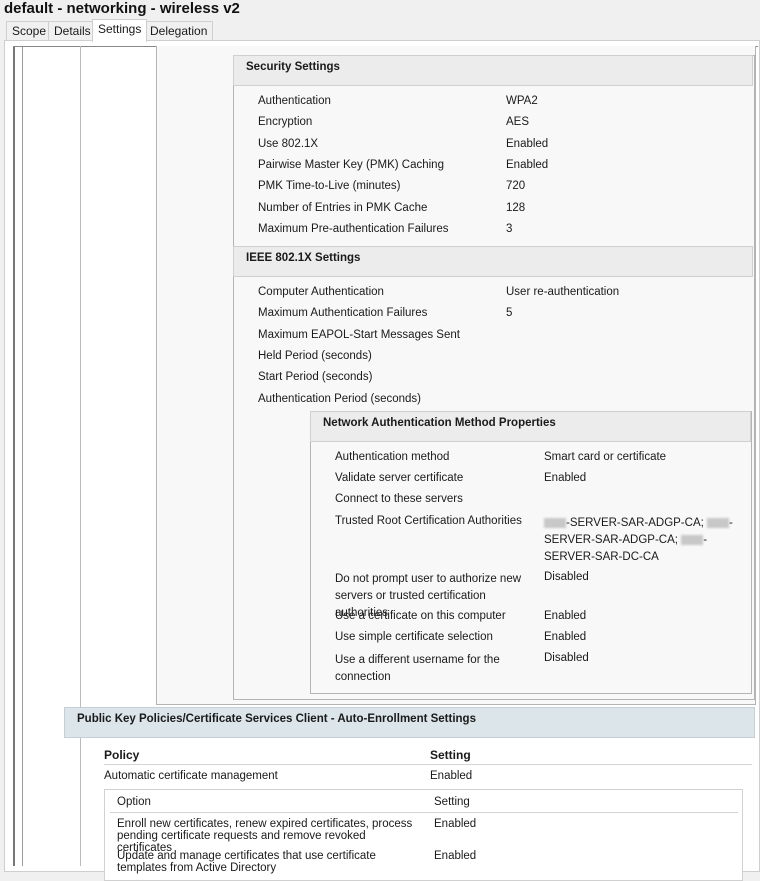 The width and height of the screenshot is (760, 881). What do you see at coordinates (428, 521) in the screenshot?
I see `trusted-root-label: Trusted Root Certification Authorities` at bounding box center [428, 521].